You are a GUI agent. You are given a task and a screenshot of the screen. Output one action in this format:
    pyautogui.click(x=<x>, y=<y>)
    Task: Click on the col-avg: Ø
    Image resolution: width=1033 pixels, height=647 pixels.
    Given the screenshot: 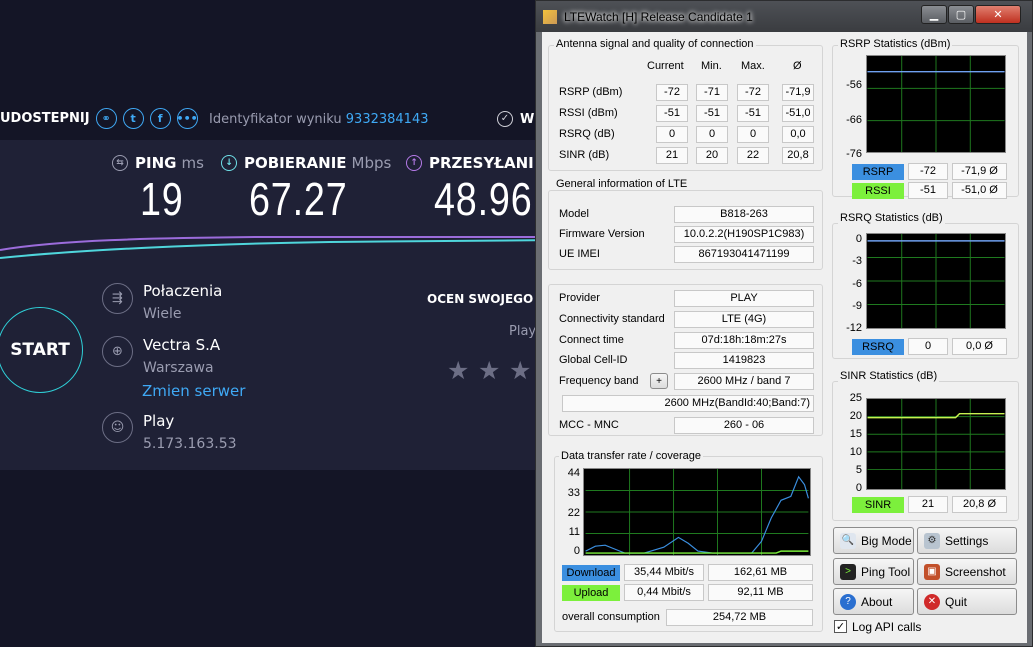 What is the action you would take?
    pyautogui.click(x=797, y=66)
    